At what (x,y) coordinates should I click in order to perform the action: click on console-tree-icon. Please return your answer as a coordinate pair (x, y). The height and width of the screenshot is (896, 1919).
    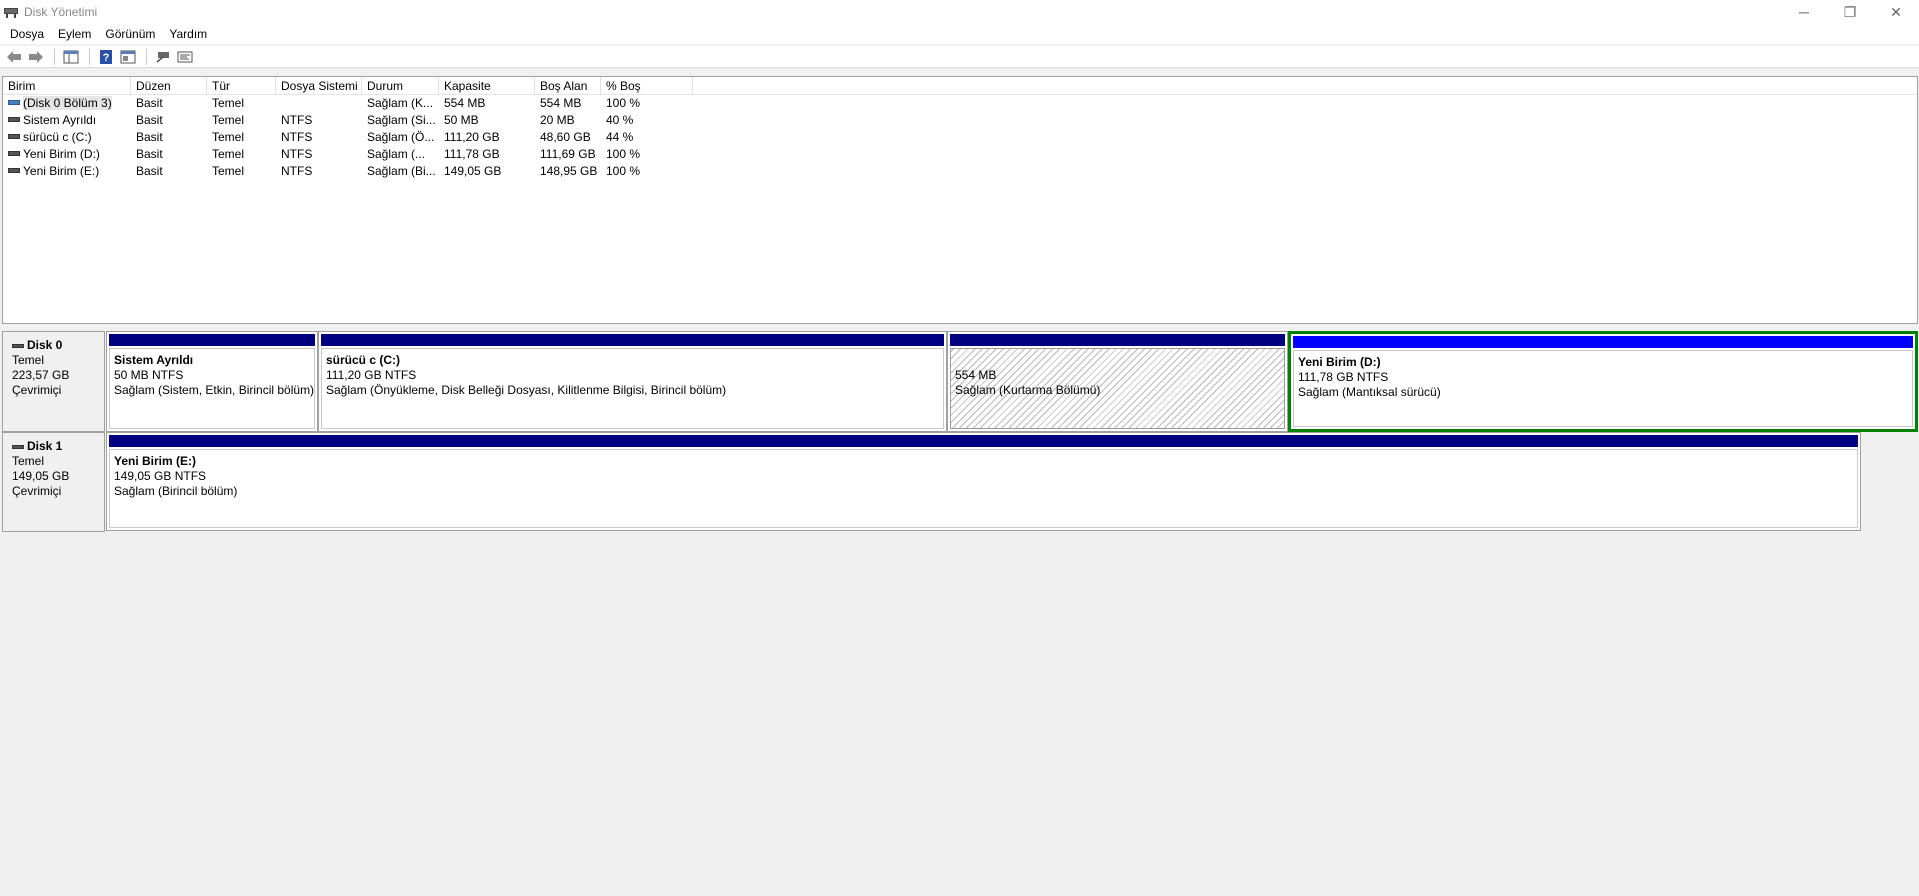
    Looking at the image, I should click on (71, 56).